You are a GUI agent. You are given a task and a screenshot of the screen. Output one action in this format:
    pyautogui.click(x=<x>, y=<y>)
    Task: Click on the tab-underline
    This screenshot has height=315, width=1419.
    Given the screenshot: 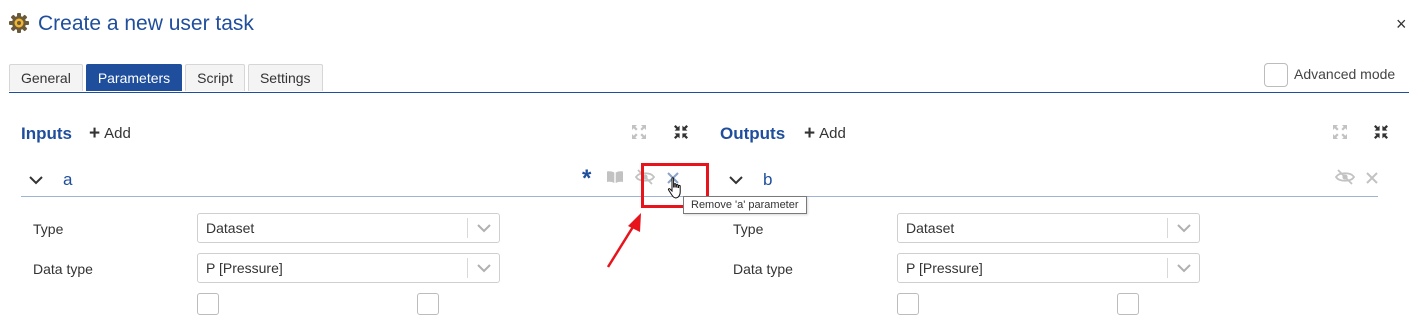 What is the action you would take?
    pyautogui.click(x=709, y=92)
    